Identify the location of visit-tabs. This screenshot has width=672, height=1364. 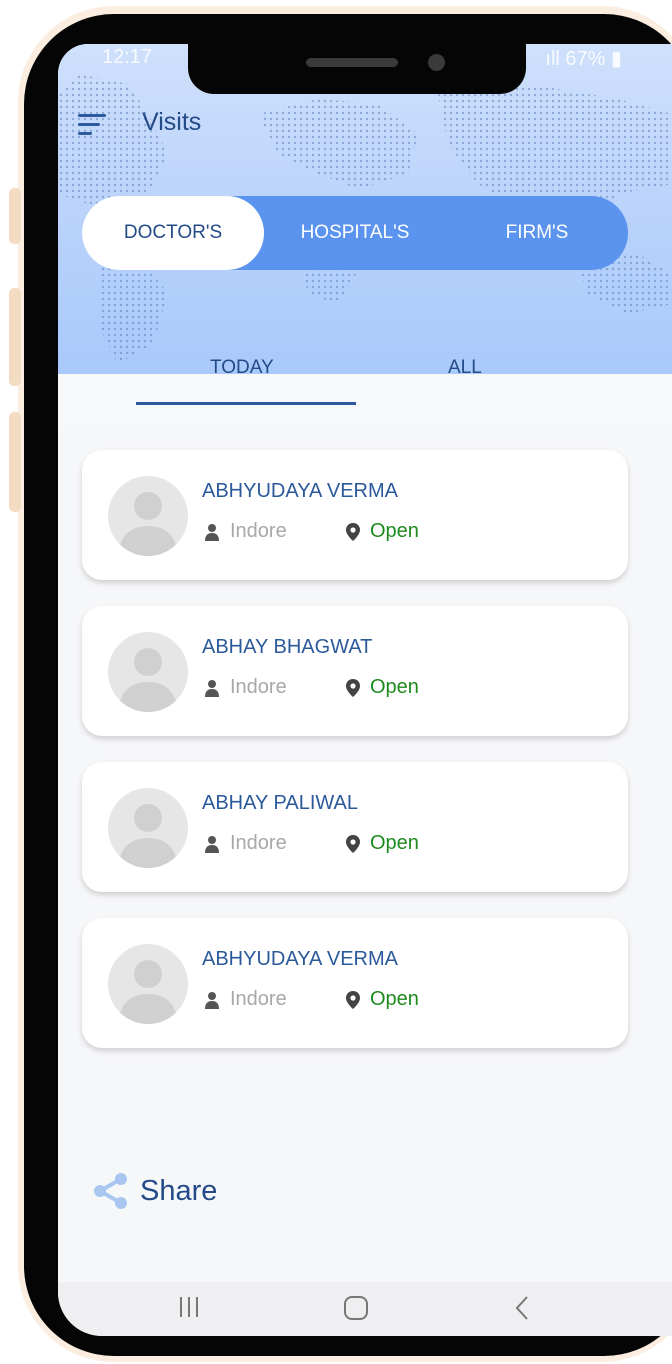
(365, 400).